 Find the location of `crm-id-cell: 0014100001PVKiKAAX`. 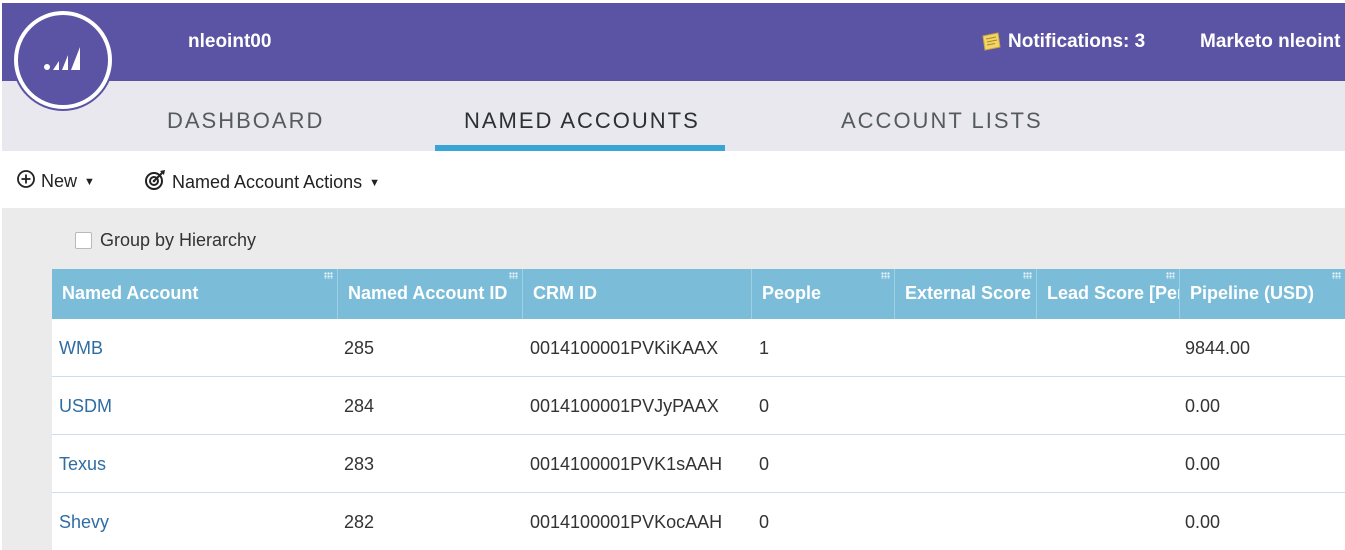

crm-id-cell: 0014100001PVKiKAAX is located at coordinates (624, 348).